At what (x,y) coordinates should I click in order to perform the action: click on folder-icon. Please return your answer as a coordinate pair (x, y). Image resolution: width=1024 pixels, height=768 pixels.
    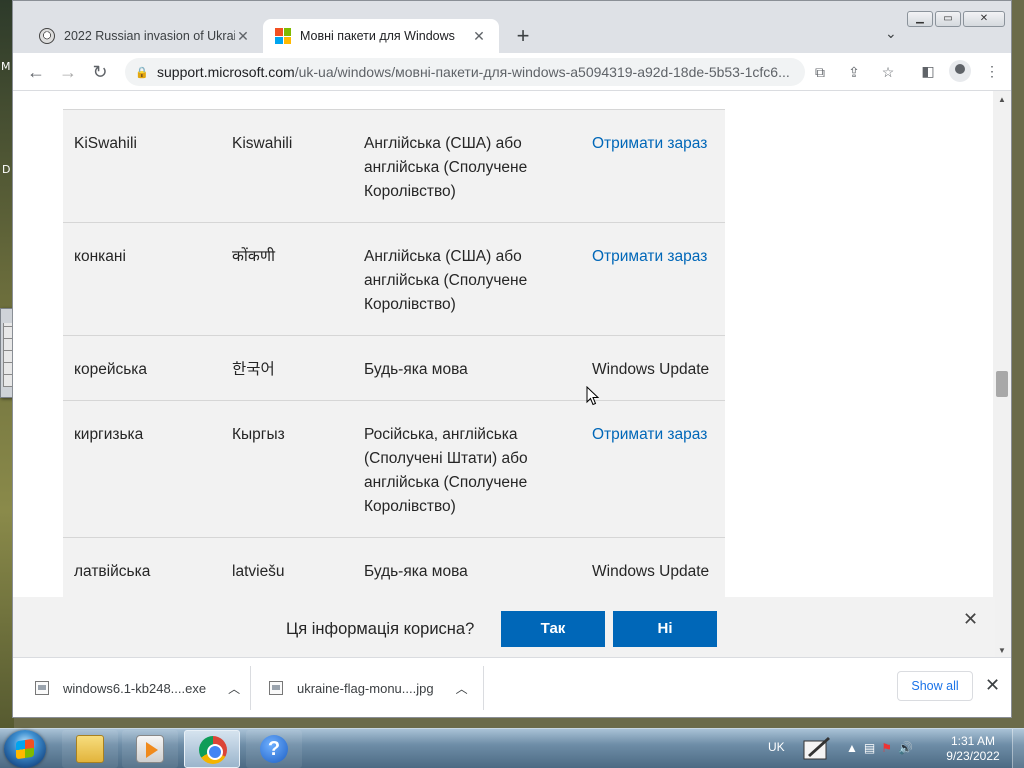
    Looking at the image, I should click on (90, 749).